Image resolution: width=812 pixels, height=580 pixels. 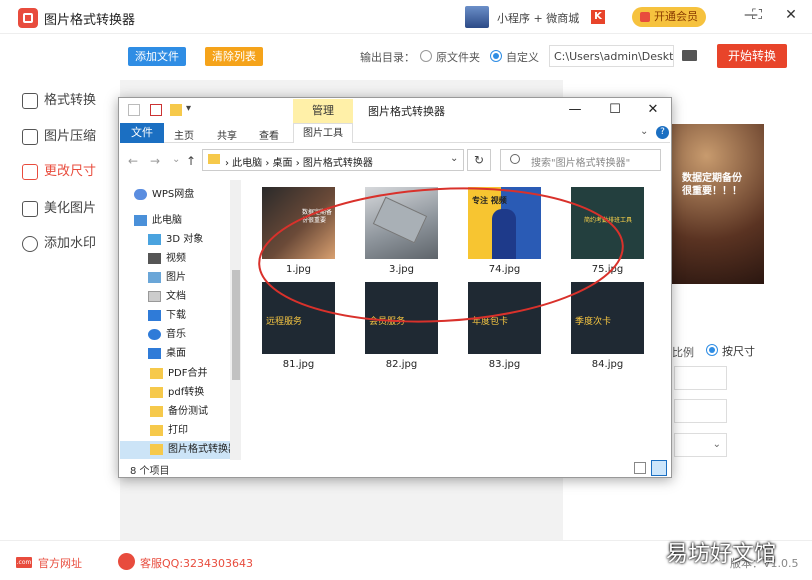 I want to click on search-input: 搜索"图片格式转换器", so click(x=580, y=160).